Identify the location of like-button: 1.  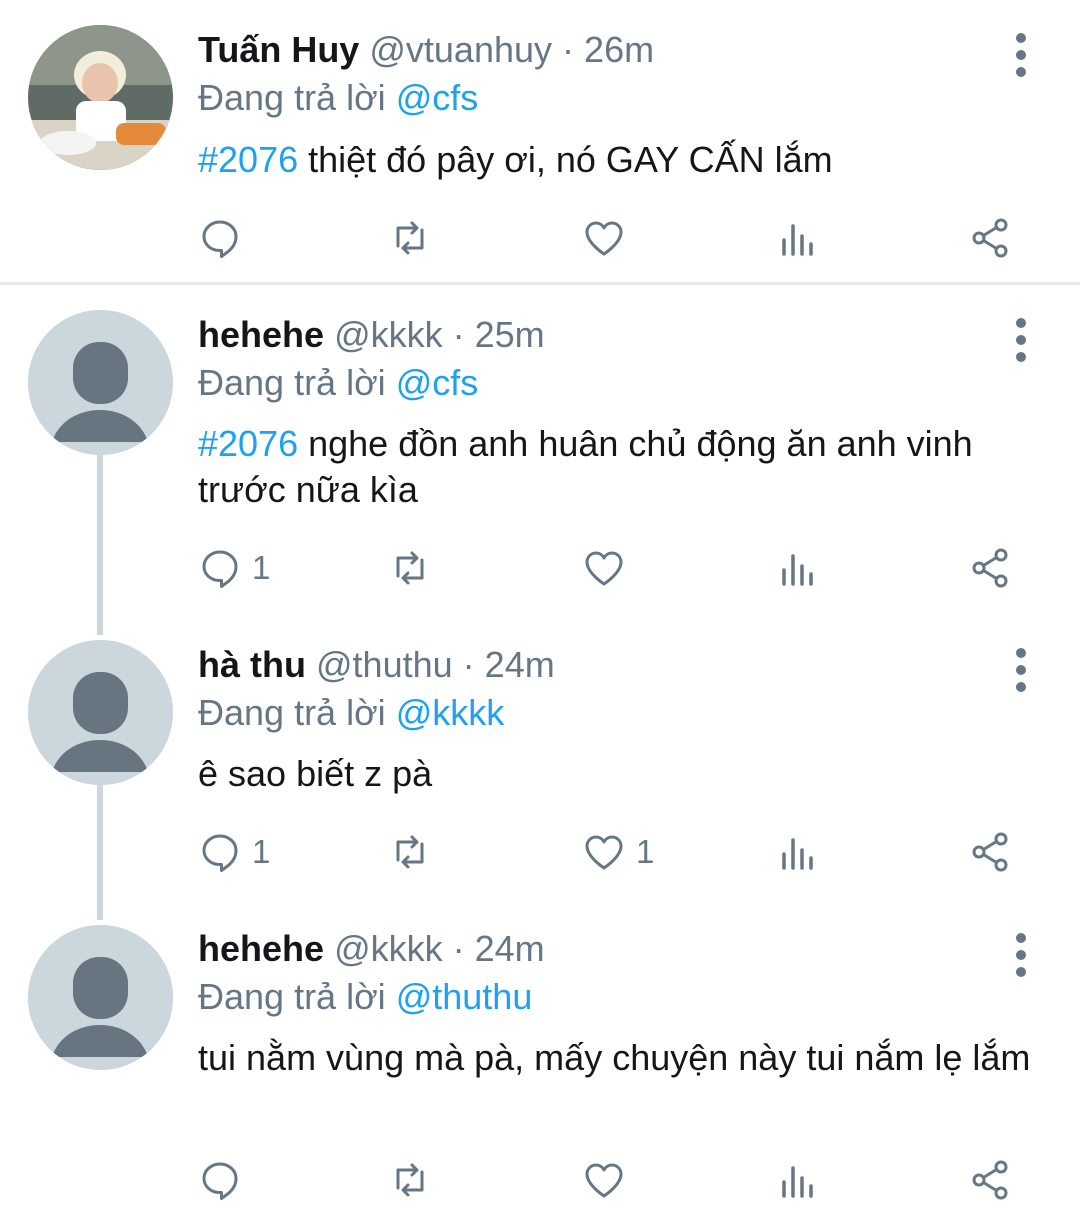
(618, 852).